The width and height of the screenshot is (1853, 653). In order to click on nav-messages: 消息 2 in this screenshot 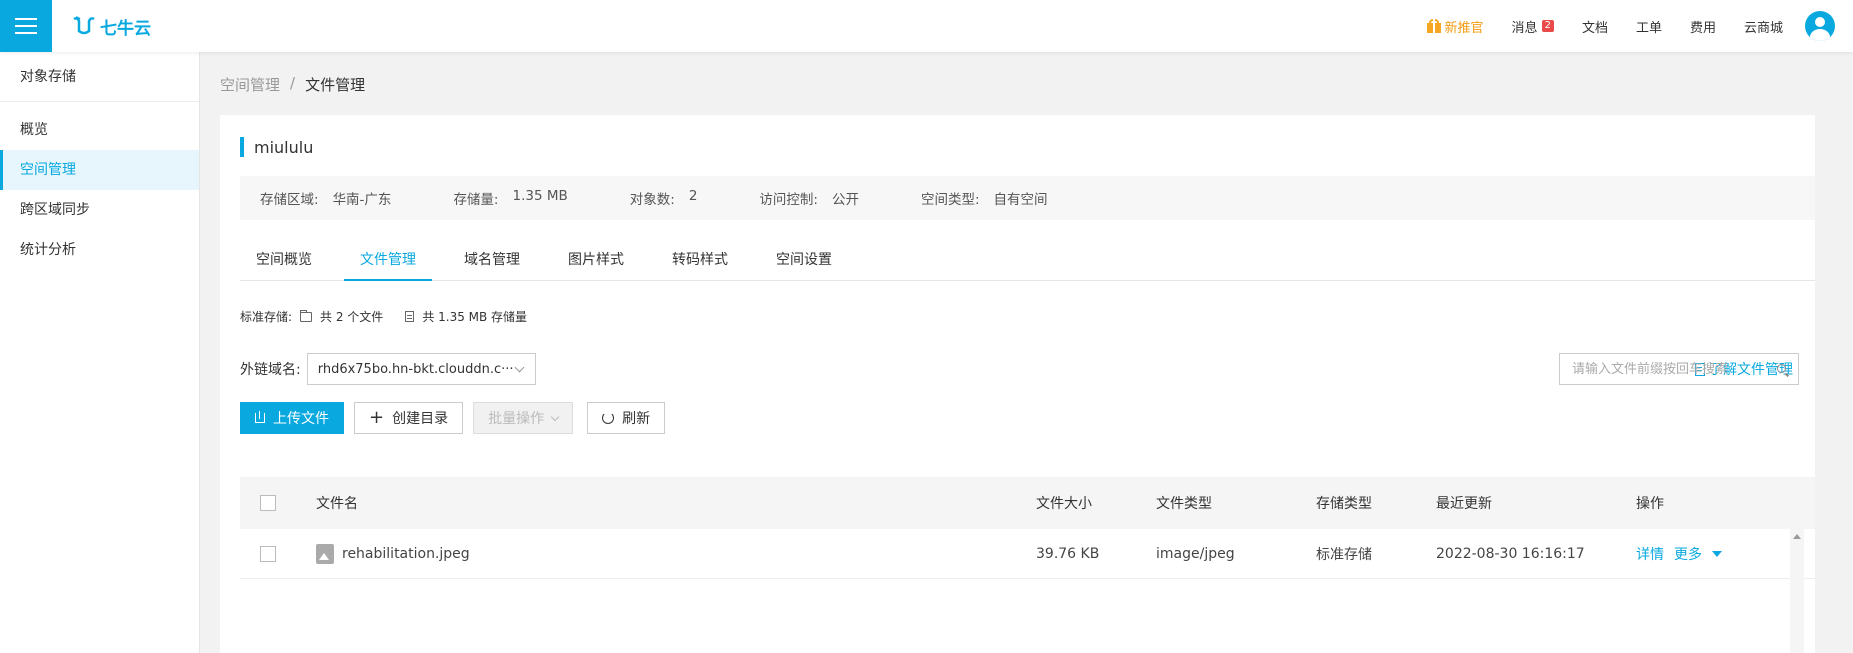, I will do `click(1533, 26)`.